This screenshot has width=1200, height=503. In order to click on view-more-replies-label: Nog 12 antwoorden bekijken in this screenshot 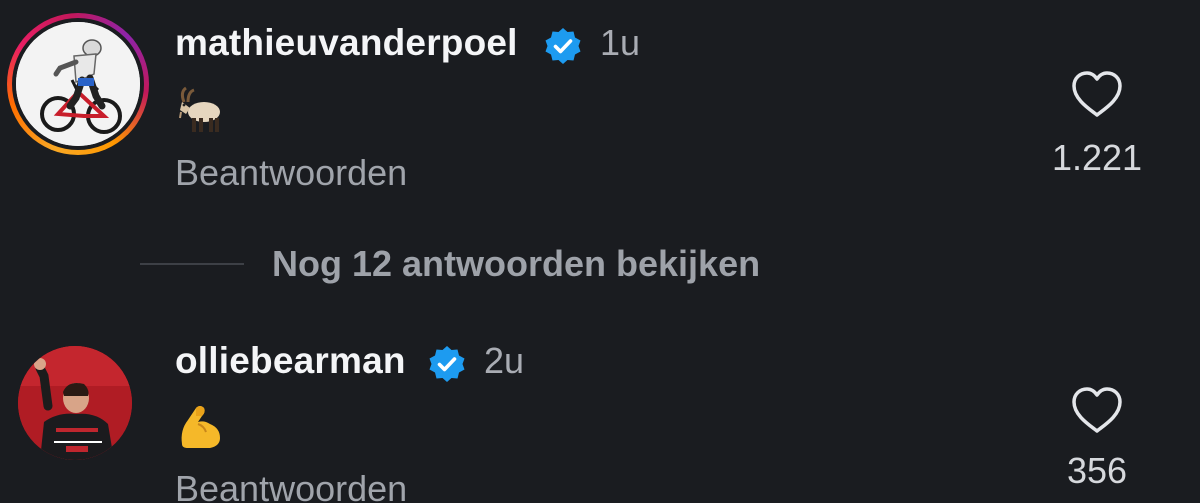, I will do `click(516, 263)`.